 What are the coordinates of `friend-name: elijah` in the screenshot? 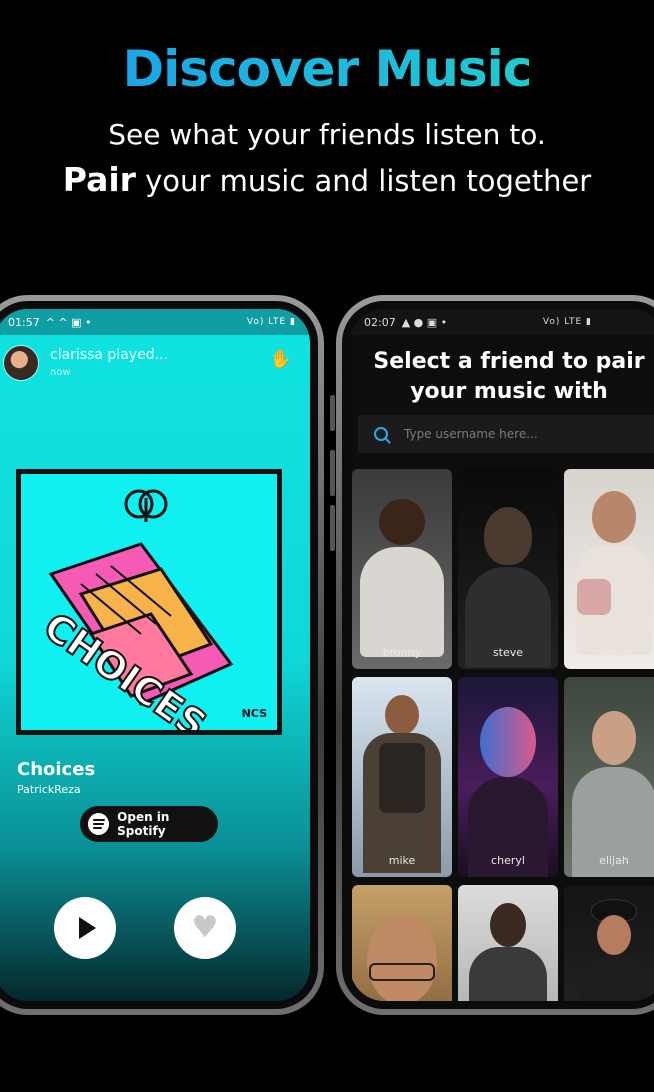 It's located at (614, 860).